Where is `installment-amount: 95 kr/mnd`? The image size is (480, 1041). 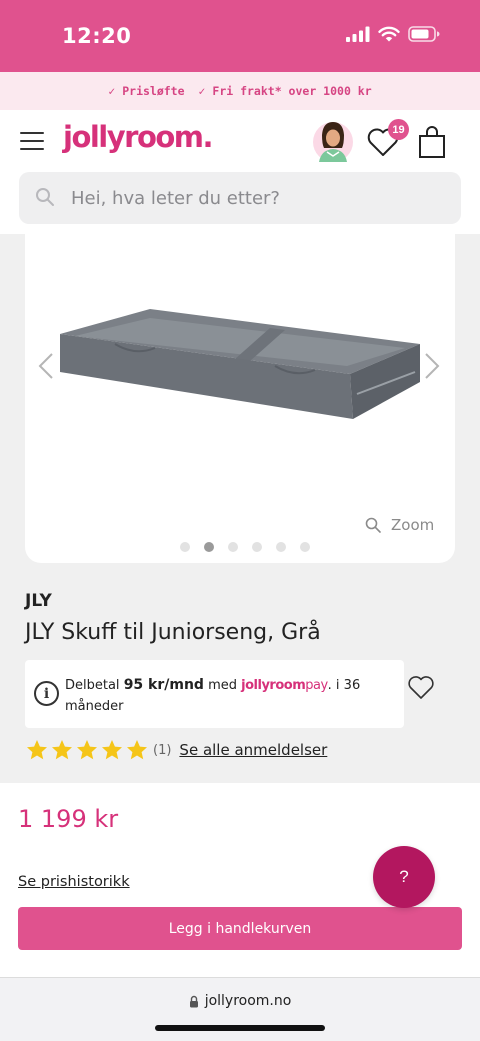 installment-amount: 95 kr/mnd is located at coordinates (163, 685).